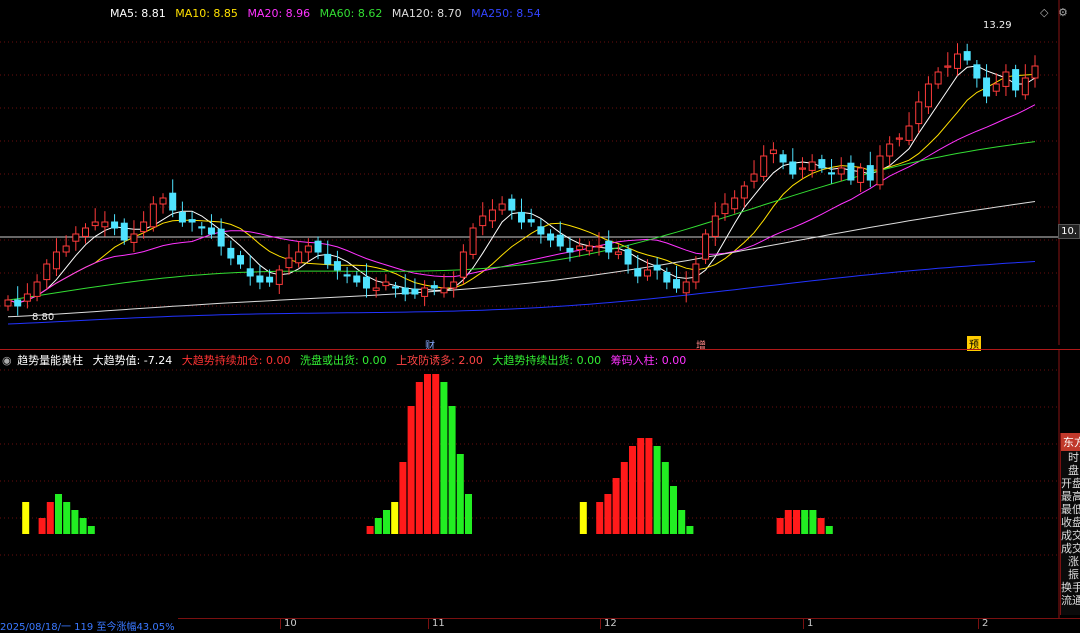 The width and height of the screenshot is (1080, 633). What do you see at coordinates (1073, 574) in the screenshot?
I see `side-row: 振` at bounding box center [1073, 574].